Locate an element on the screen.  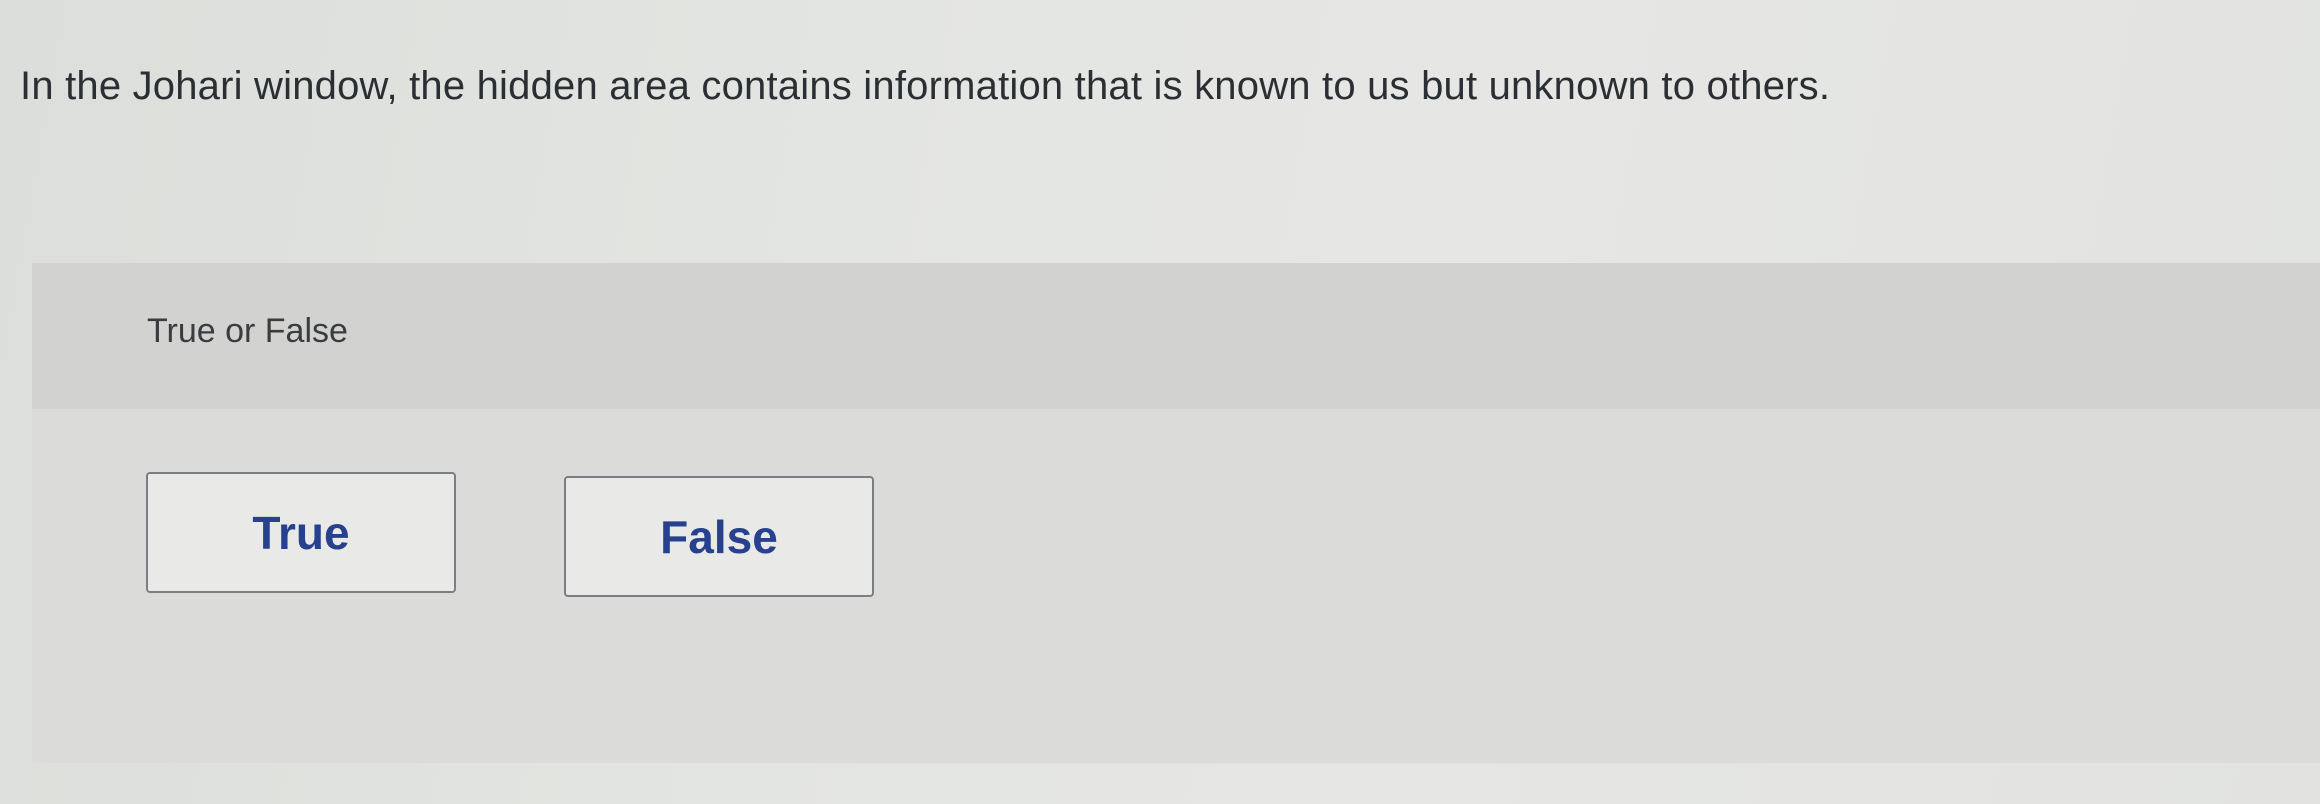
false-button: False is located at coordinates (719, 536).